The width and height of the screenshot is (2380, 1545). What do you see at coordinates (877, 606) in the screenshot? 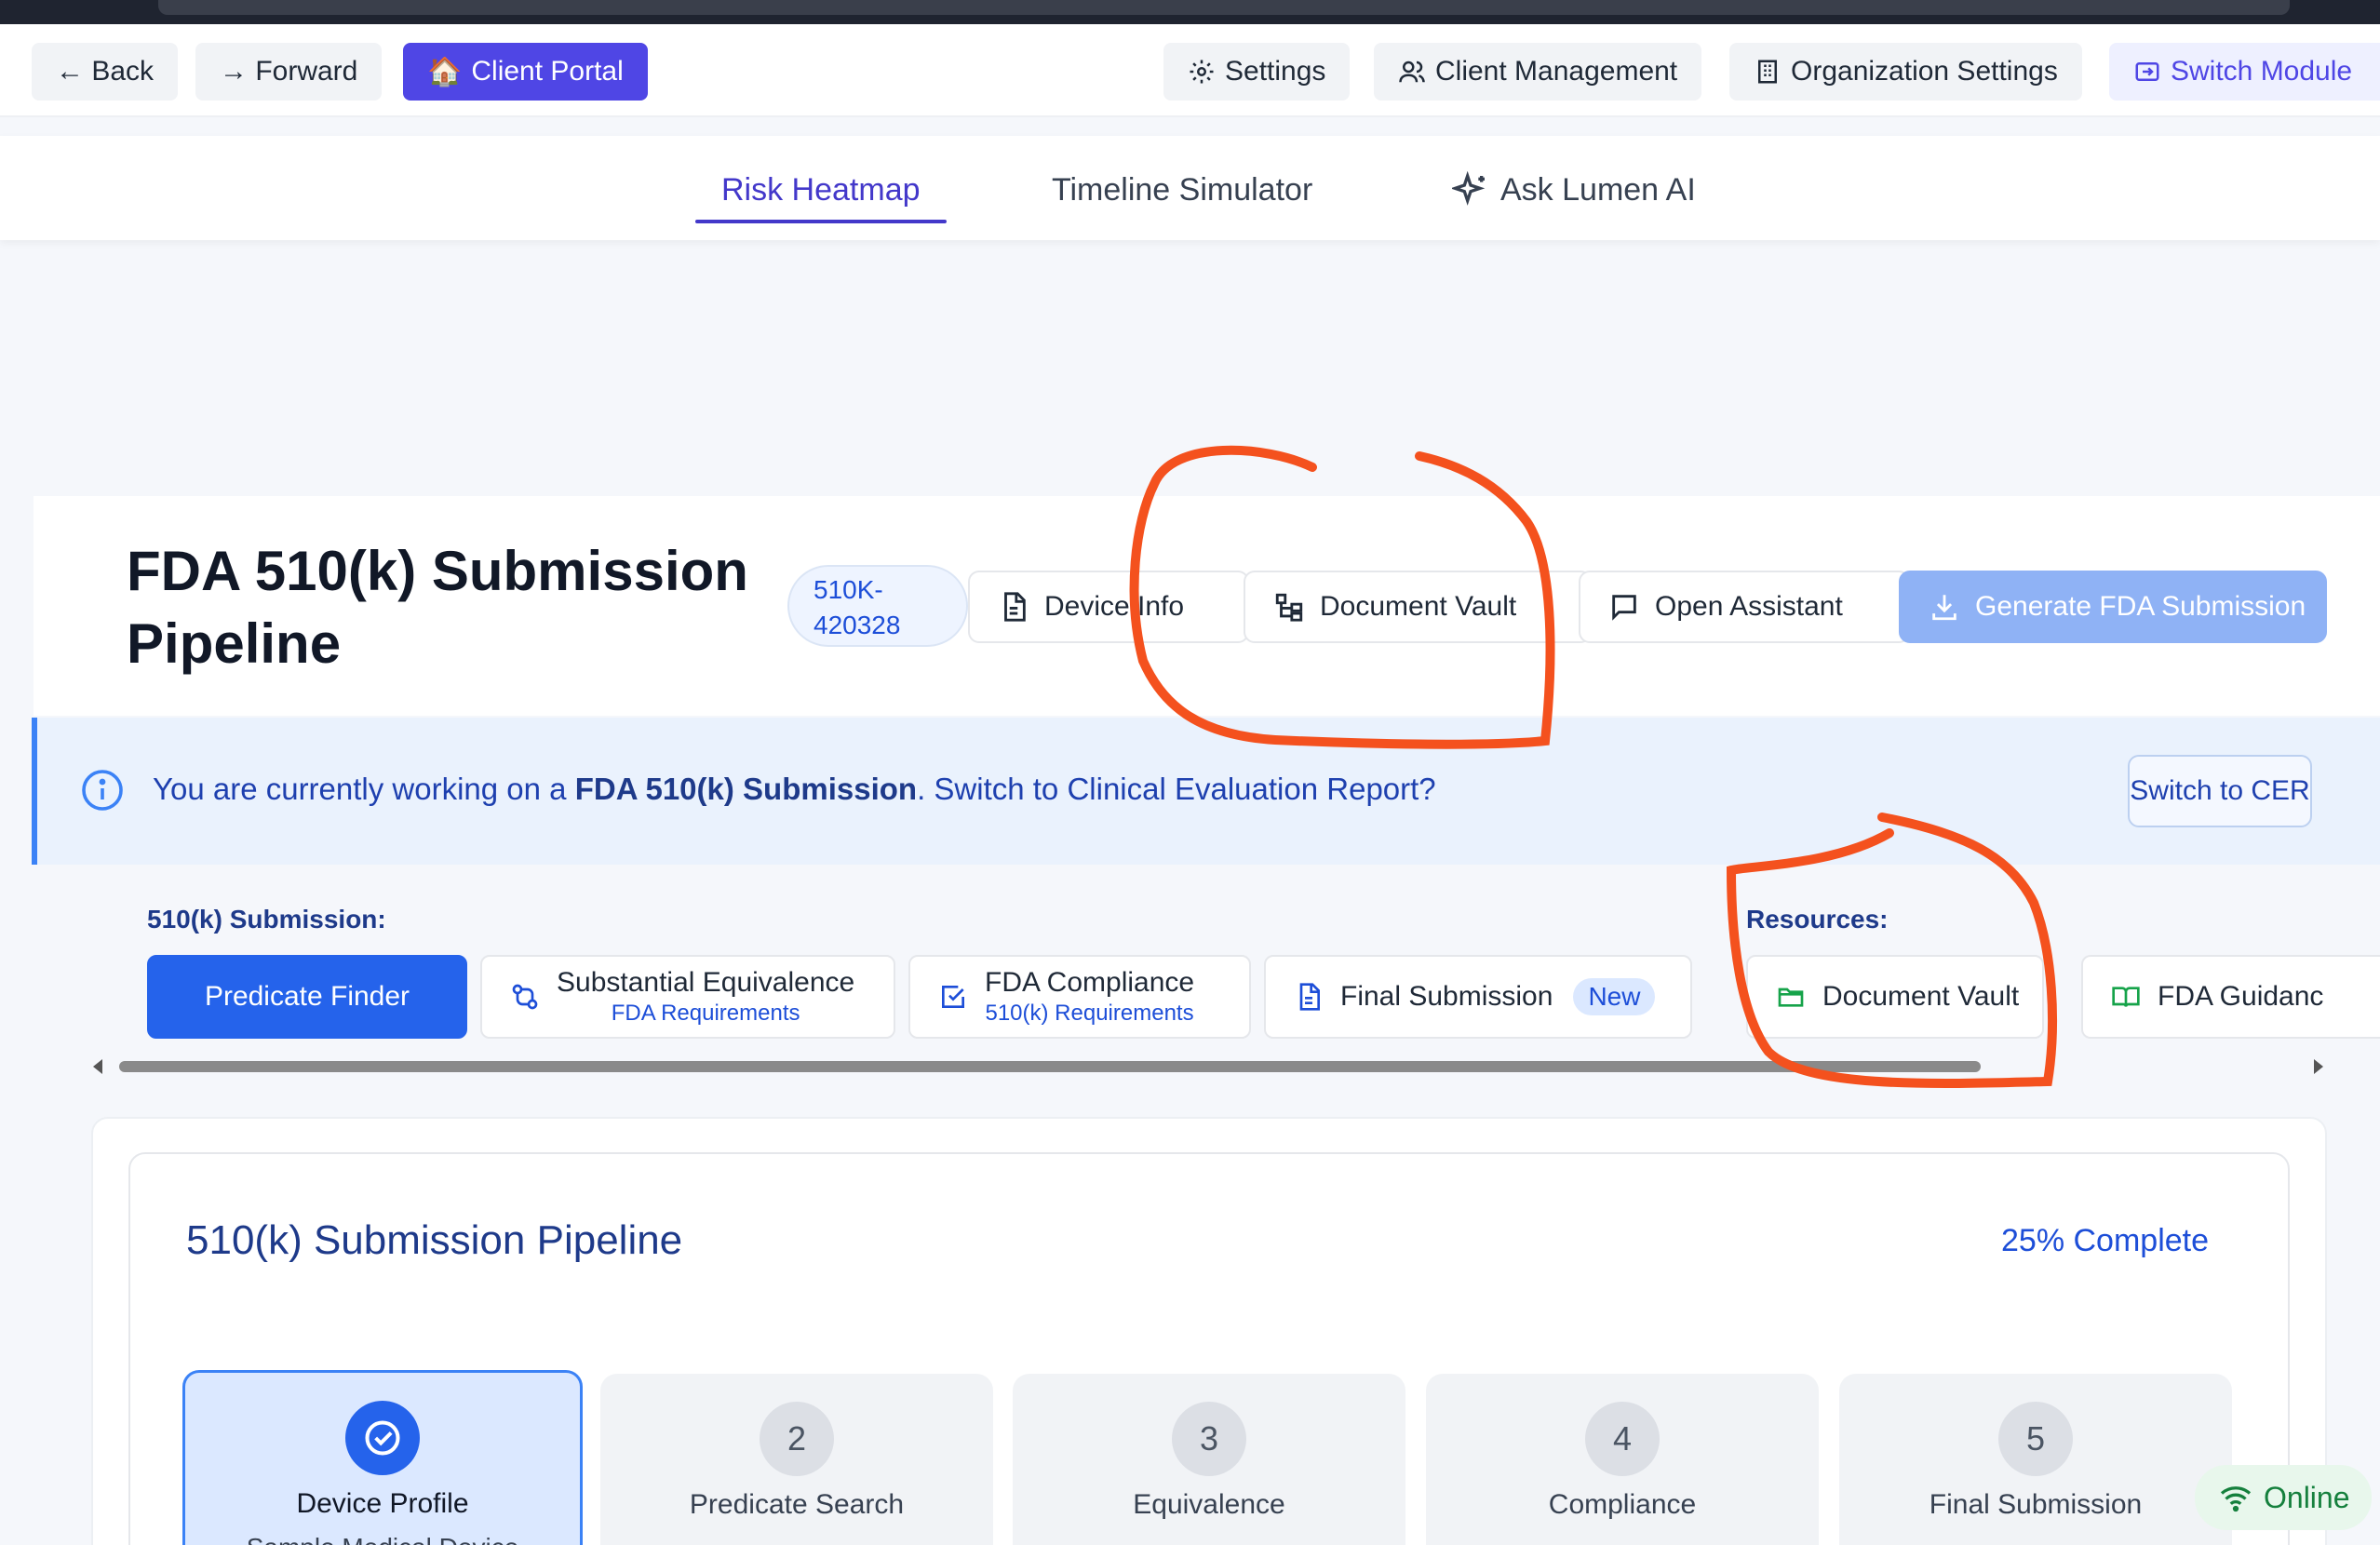
I see `submission-id-badge: 510K- 420328` at bounding box center [877, 606].